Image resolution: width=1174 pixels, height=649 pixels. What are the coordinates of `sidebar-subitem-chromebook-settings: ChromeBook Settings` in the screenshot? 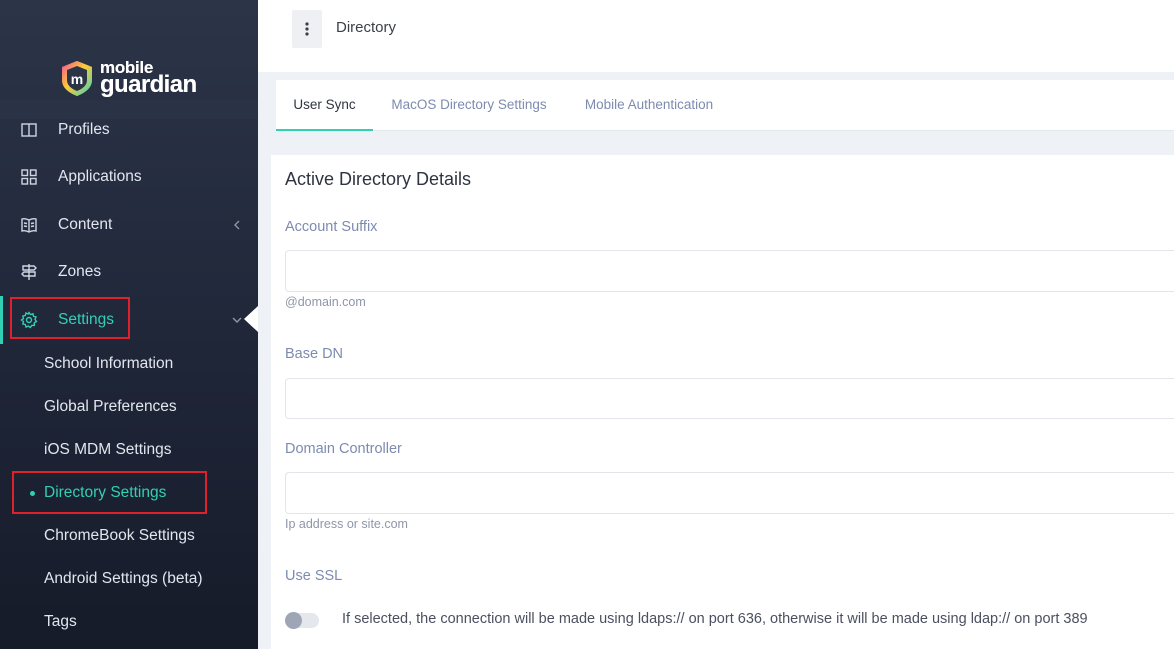 It's located at (119, 536).